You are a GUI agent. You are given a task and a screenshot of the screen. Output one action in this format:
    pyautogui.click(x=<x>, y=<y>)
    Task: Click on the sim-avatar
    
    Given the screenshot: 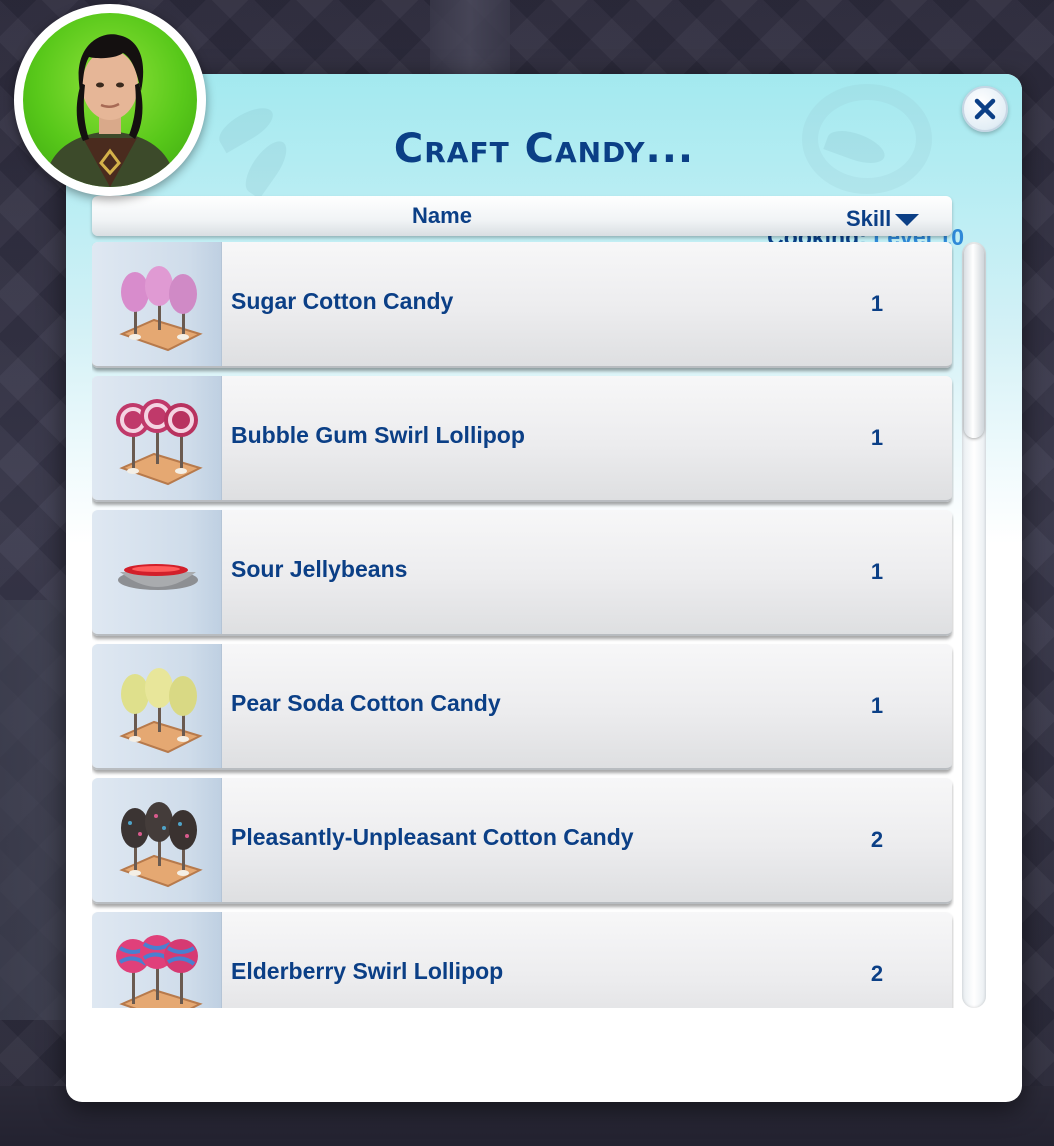 What is the action you would take?
    pyautogui.click(x=110, y=100)
    